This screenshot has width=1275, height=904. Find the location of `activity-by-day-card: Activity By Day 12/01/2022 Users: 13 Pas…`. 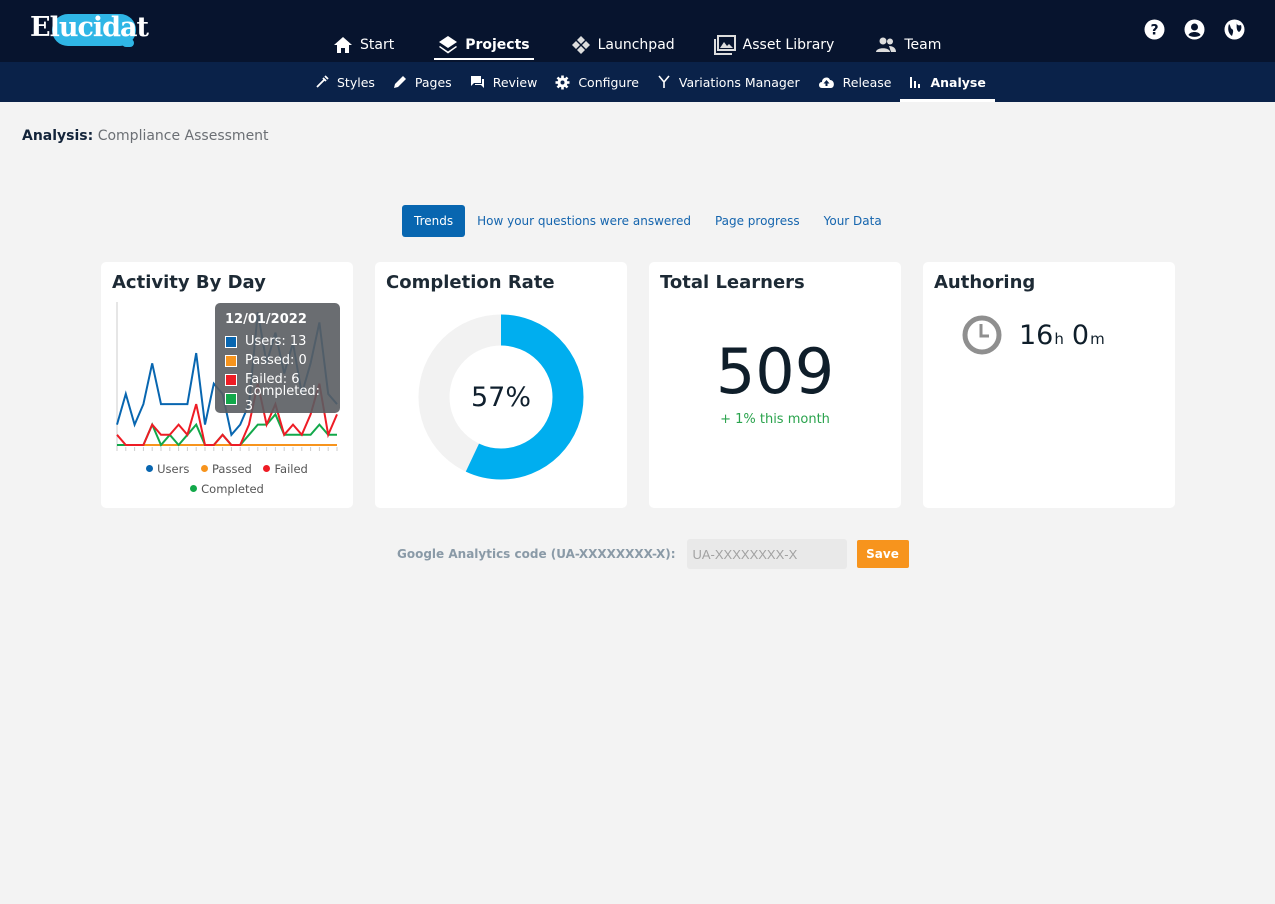

activity-by-day-card: Activity By Day 12/01/2022 Users: 13 Pas… is located at coordinates (227, 385).